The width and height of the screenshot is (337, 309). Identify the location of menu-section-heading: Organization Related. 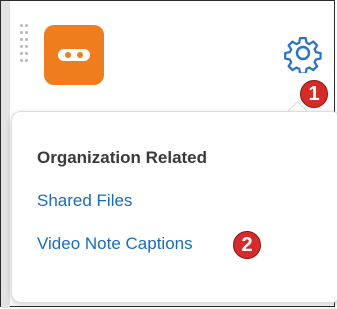
(122, 157).